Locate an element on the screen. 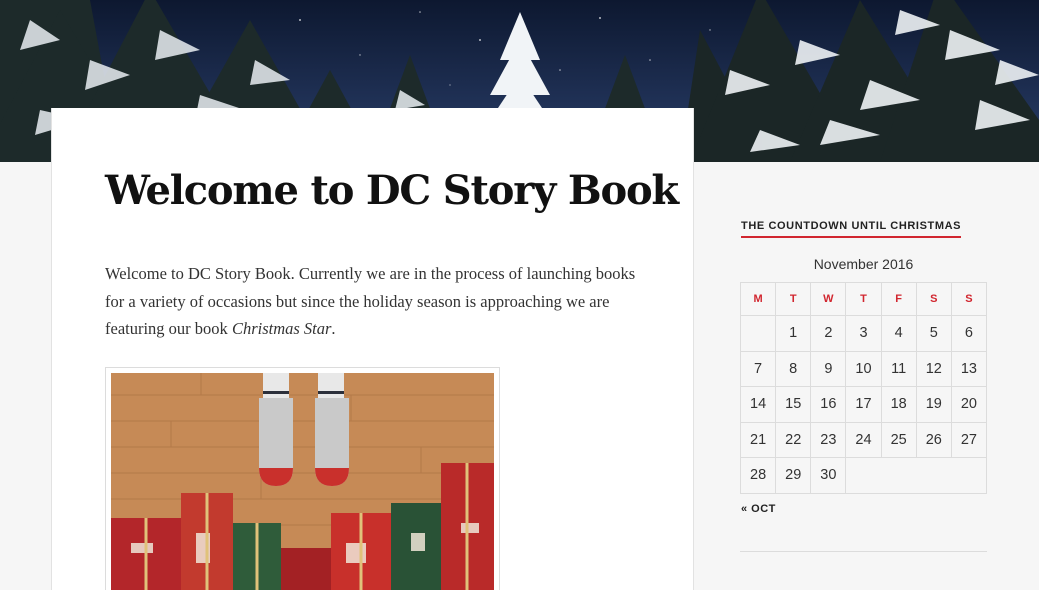  calendar-caption: November 2016 is located at coordinates (863, 264).